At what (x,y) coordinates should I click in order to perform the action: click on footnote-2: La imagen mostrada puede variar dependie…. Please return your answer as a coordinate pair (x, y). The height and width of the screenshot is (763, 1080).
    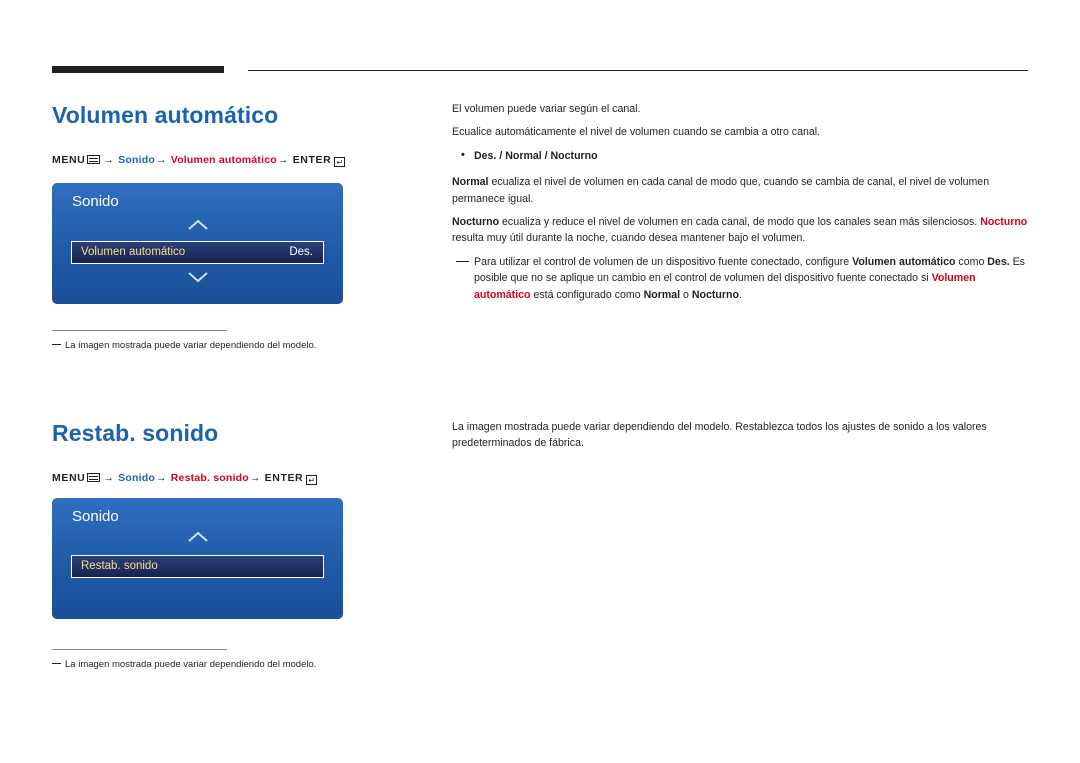
    Looking at the image, I should click on (184, 664).